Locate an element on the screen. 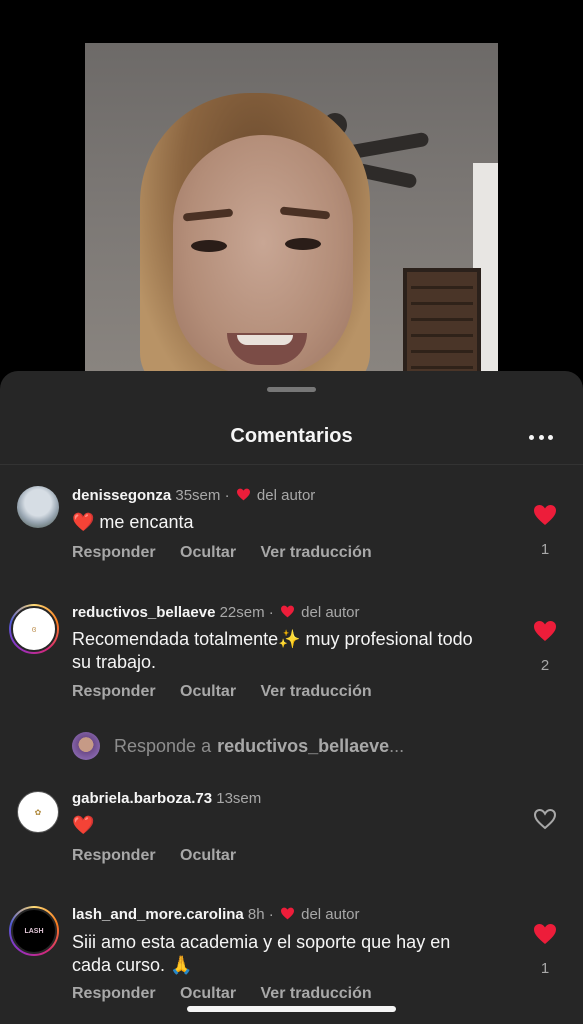  comment-meta: reductivos_bellaeve 22sem · del autor is located at coordinates (216, 612).